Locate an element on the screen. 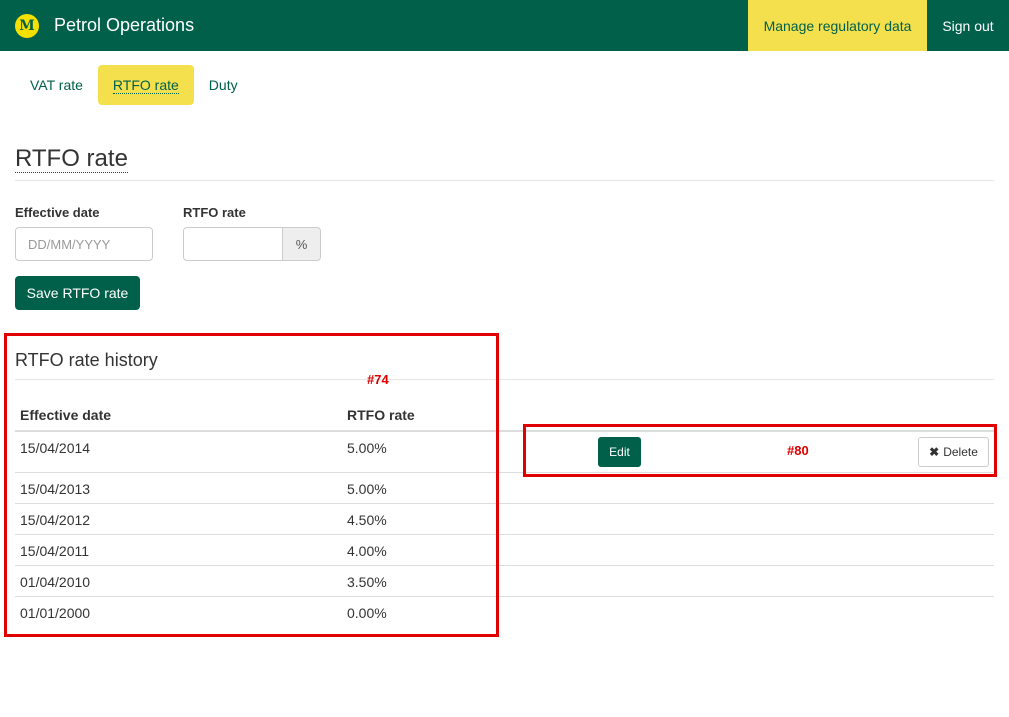  page-title: RTFO rate is located at coordinates (71, 159).